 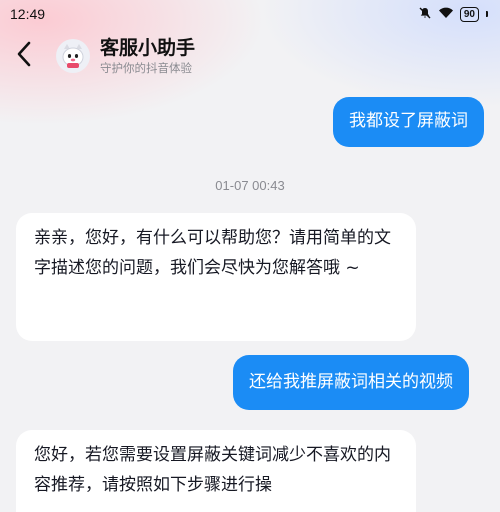 I want to click on chevron-left-icon, so click(x=24, y=56).